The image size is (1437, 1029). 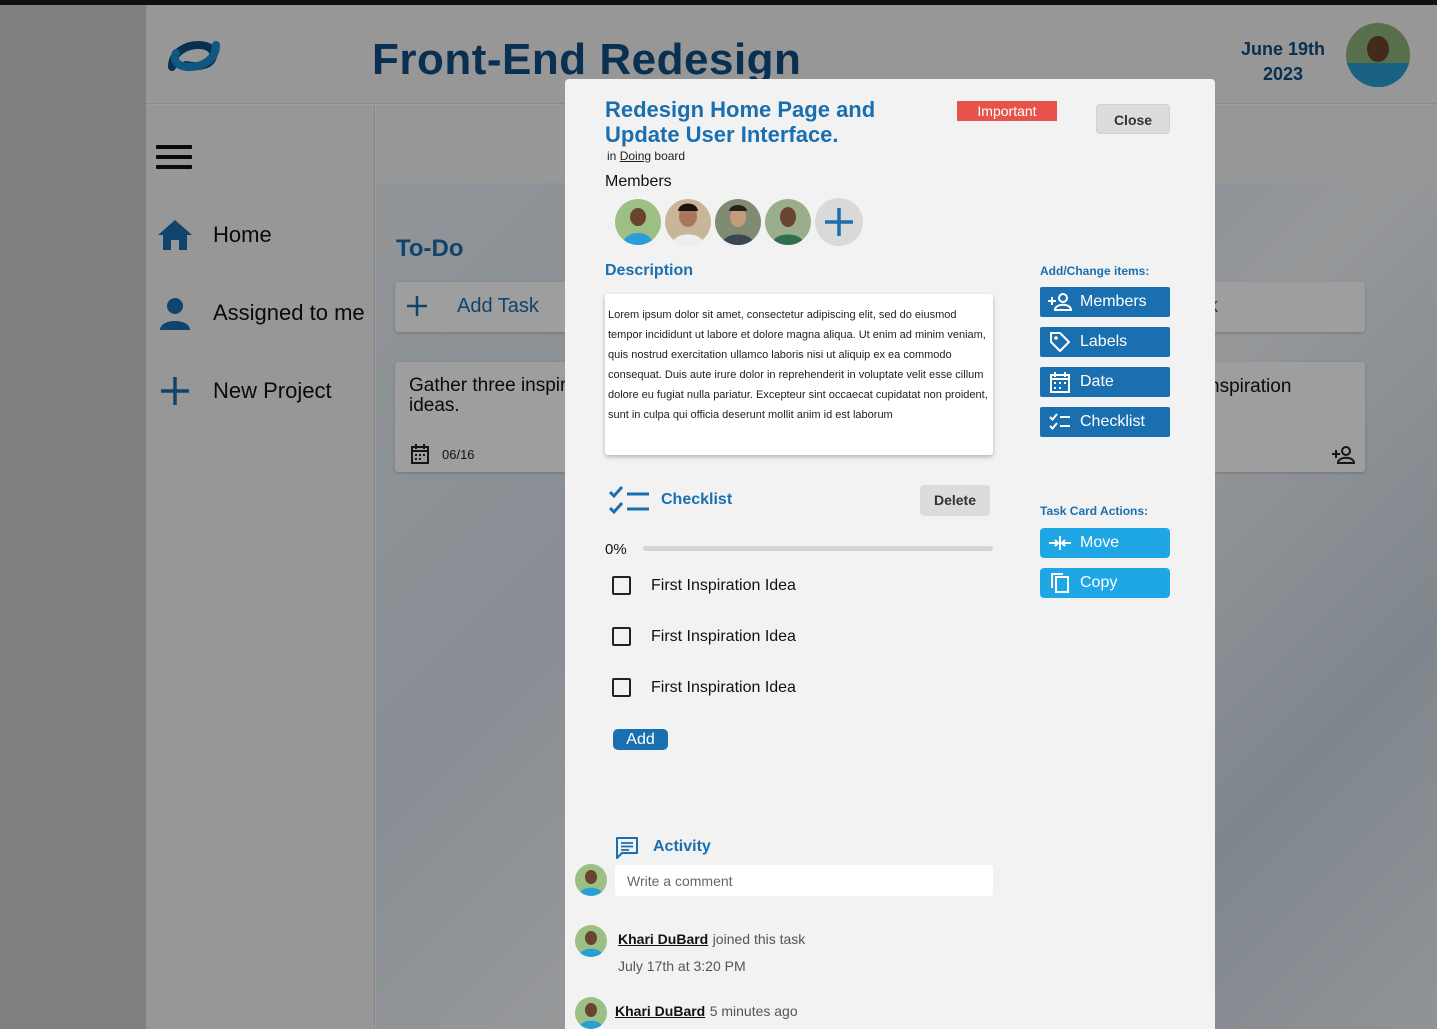 I want to click on description-label: Description, so click(x=649, y=270).